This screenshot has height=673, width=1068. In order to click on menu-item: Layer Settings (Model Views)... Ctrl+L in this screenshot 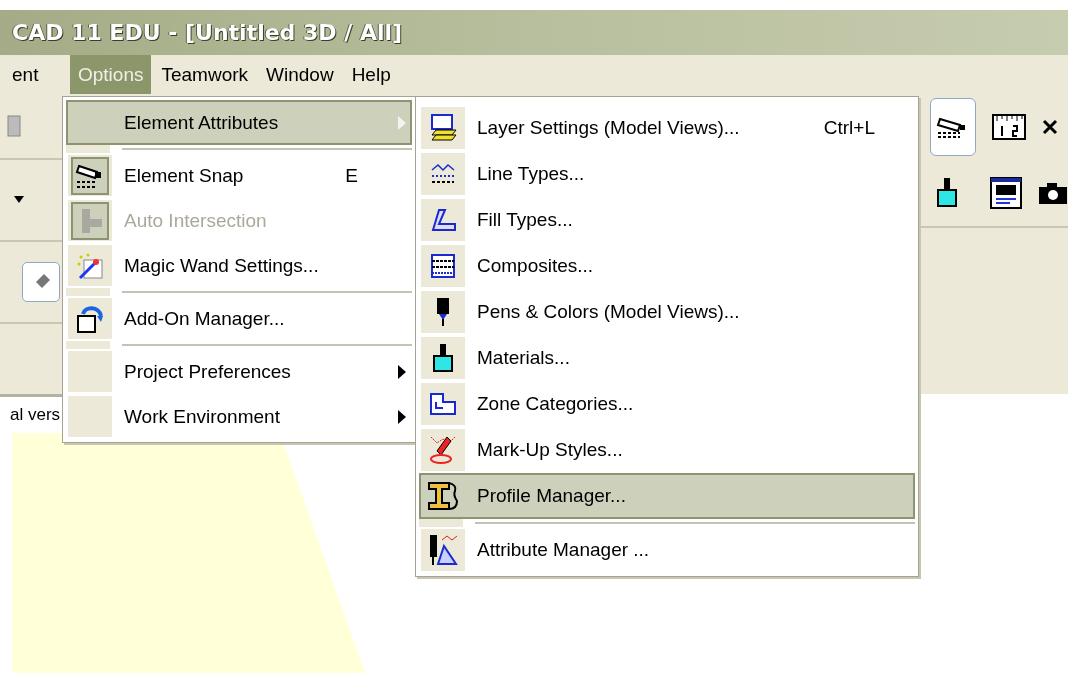, I will do `click(667, 128)`.